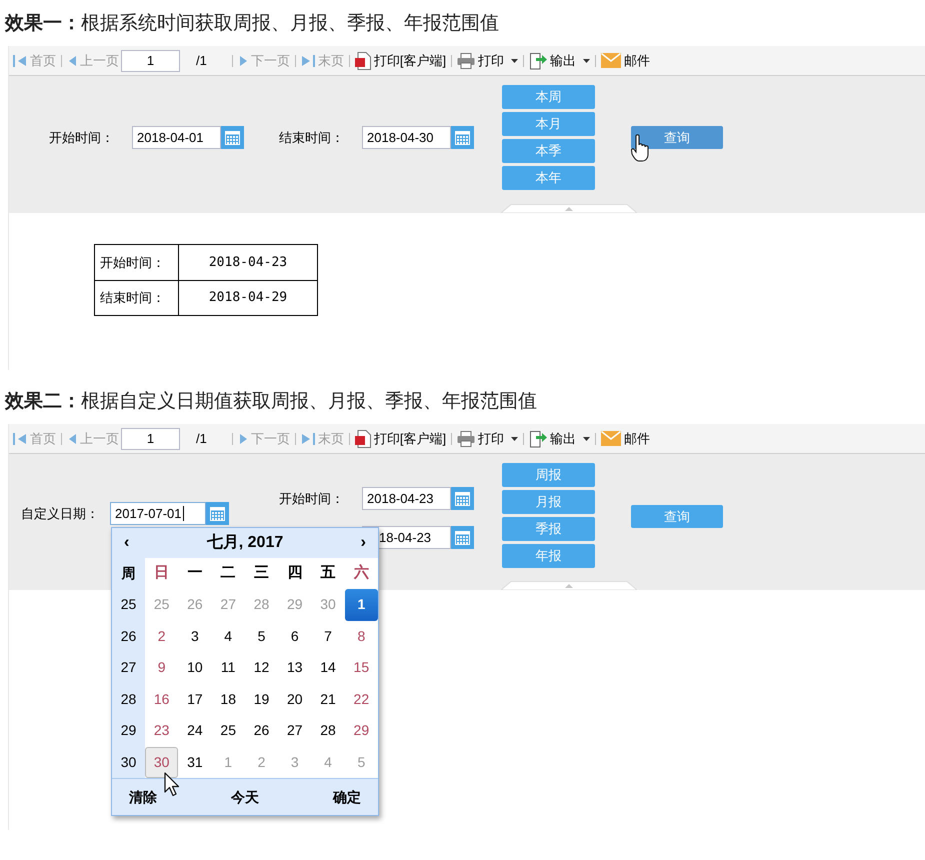 This screenshot has width=925, height=860. What do you see at coordinates (228, 636) in the screenshot?
I see `calendar-day: 4` at bounding box center [228, 636].